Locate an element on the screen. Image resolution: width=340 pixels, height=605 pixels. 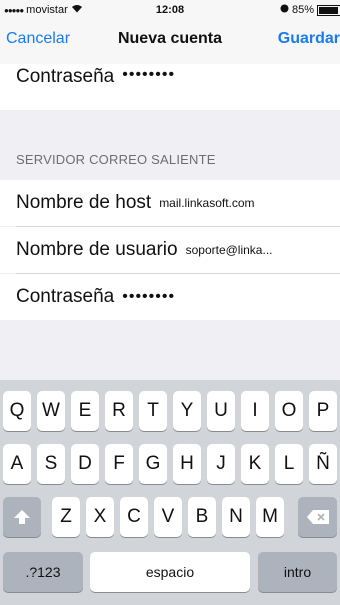
outgoing-password-label: Contraseña is located at coordinates (65, 296).